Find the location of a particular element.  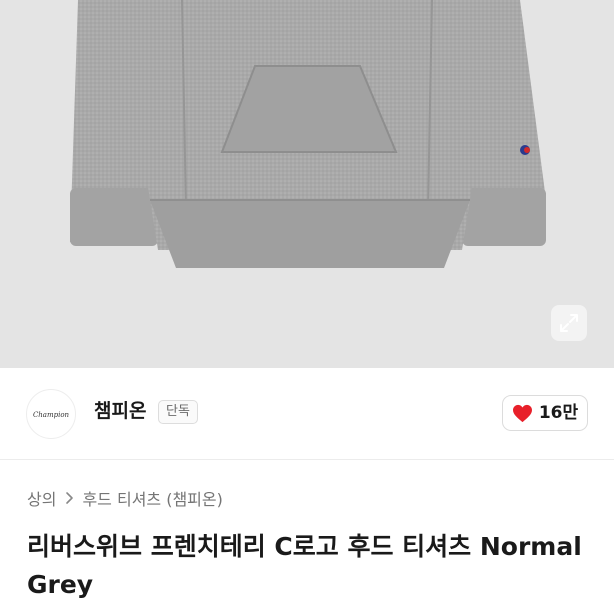

like-button: 16만 is located at coordinates (545, 413).